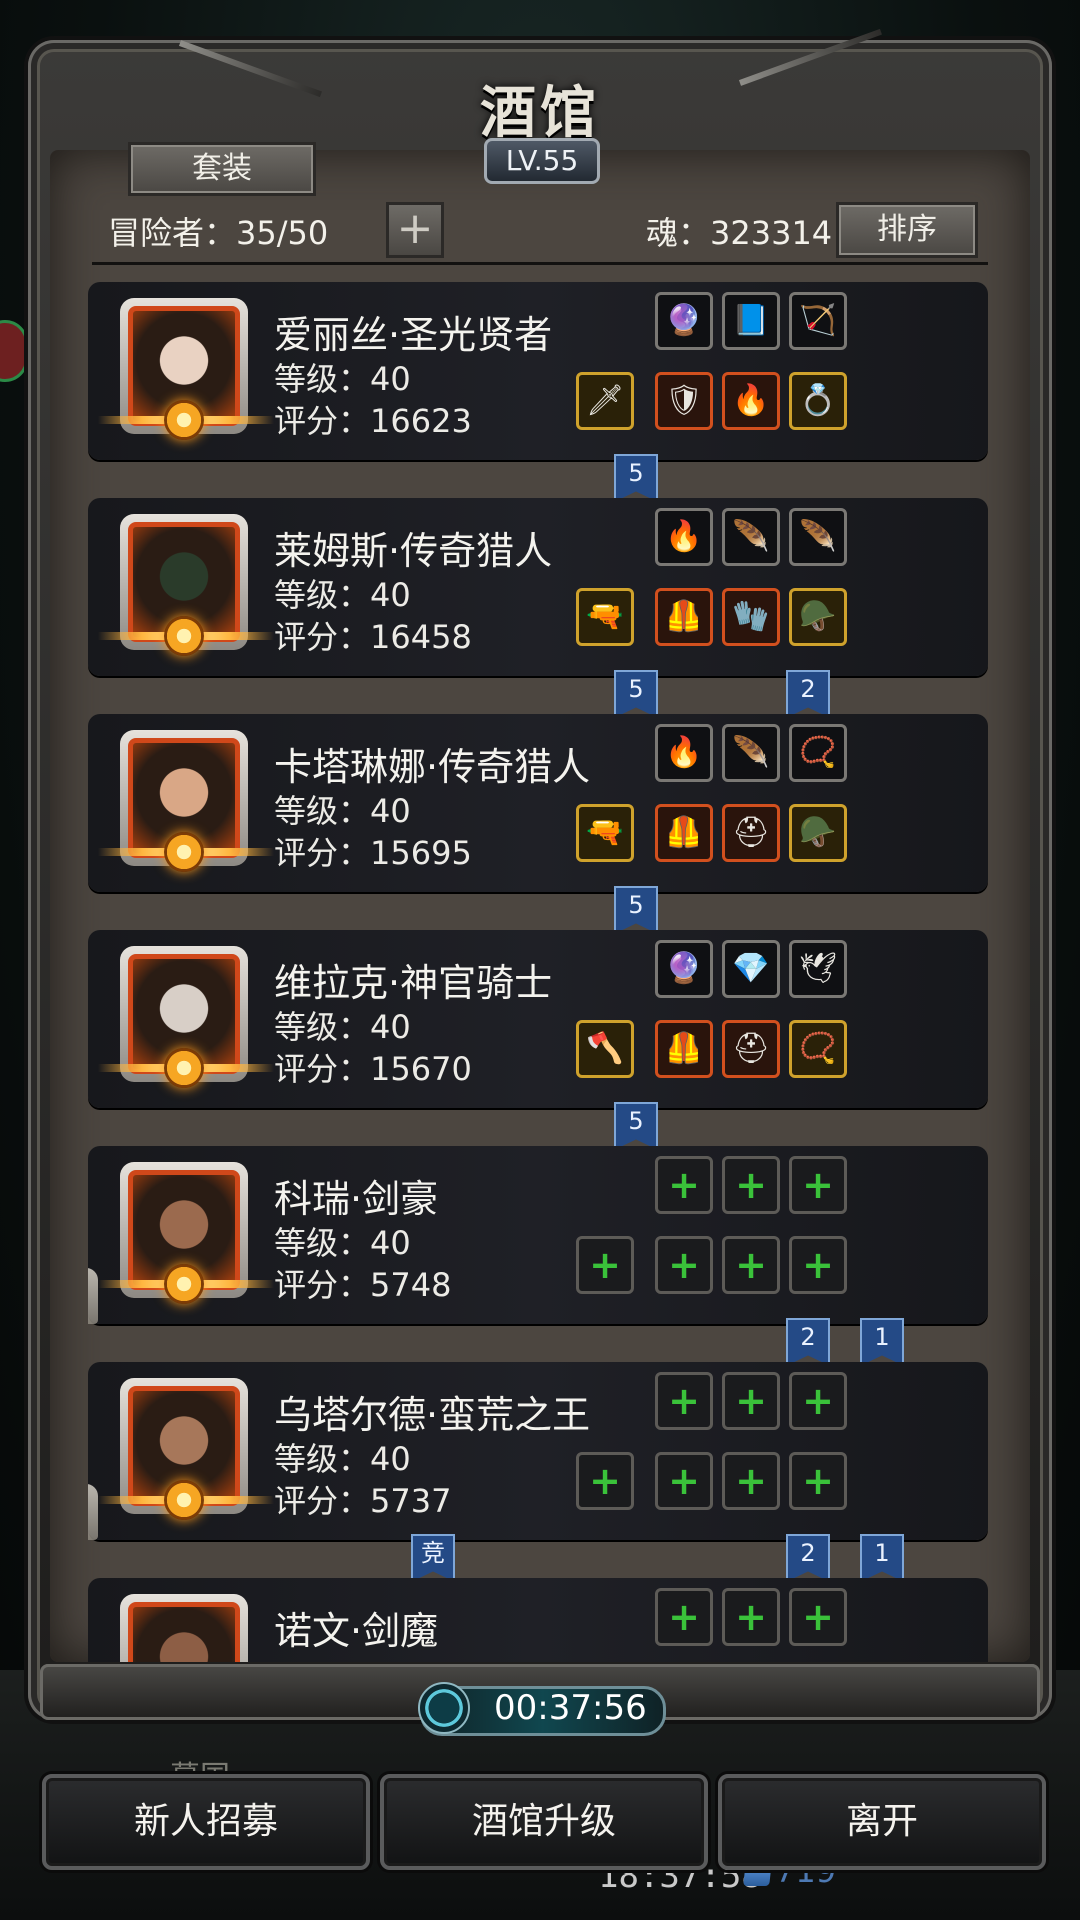  What do you see at coordinates (570, 1708) in the screenshot?
I see `refresh-timer-text: 00:37:56` at bounding box center [570, 1708].